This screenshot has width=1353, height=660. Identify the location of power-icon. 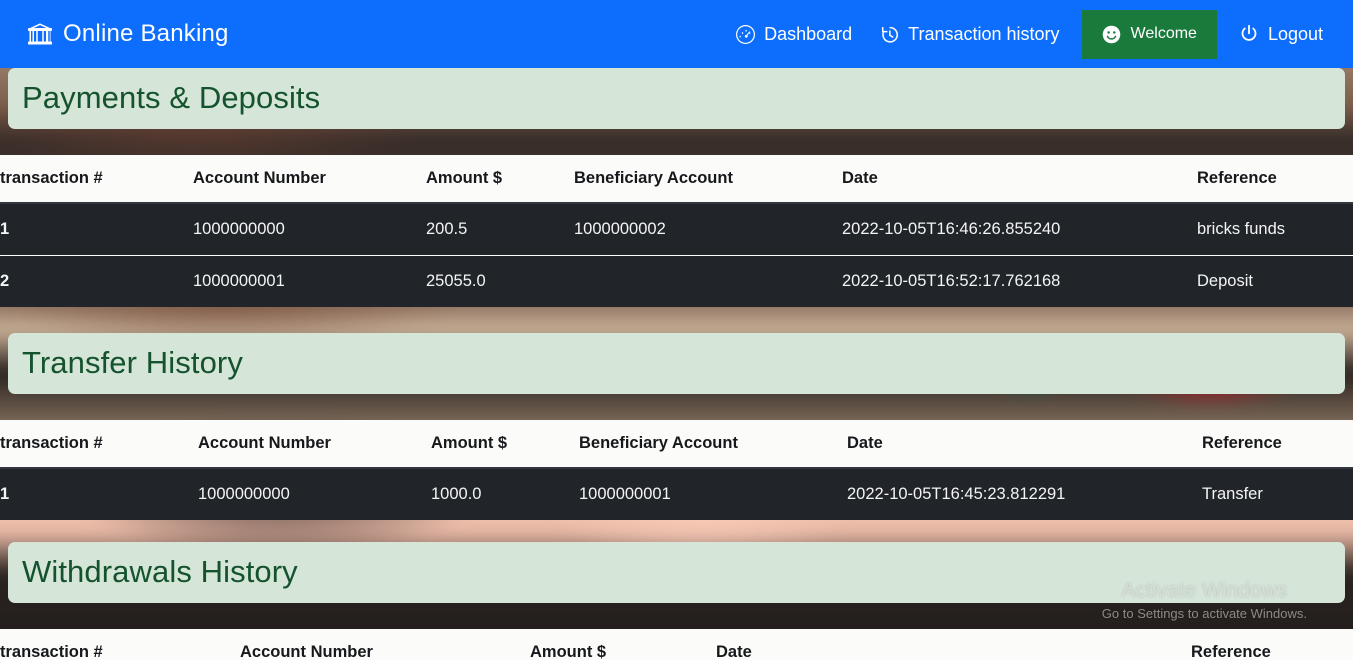
(1249, 34).